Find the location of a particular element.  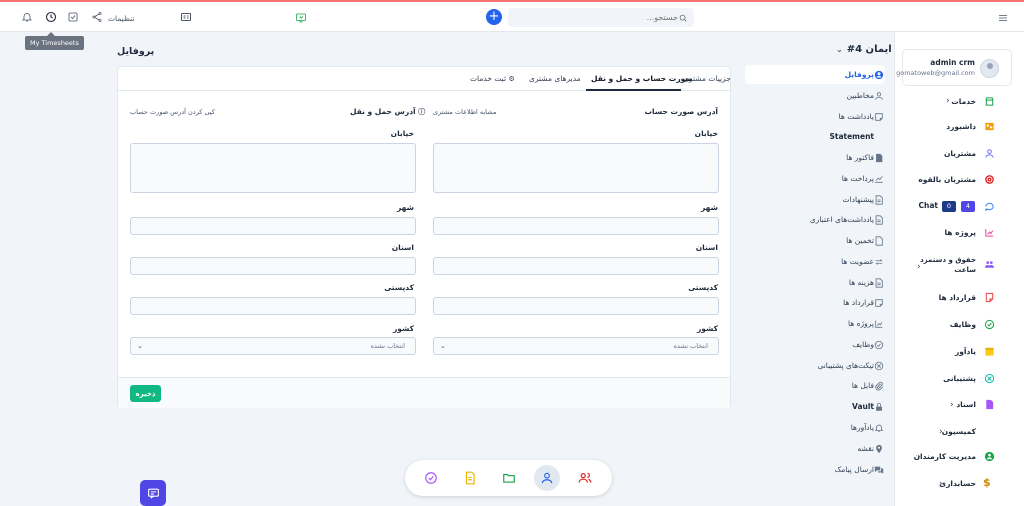

nav-item-documents: اسناد is located at coordinates (966, 404).